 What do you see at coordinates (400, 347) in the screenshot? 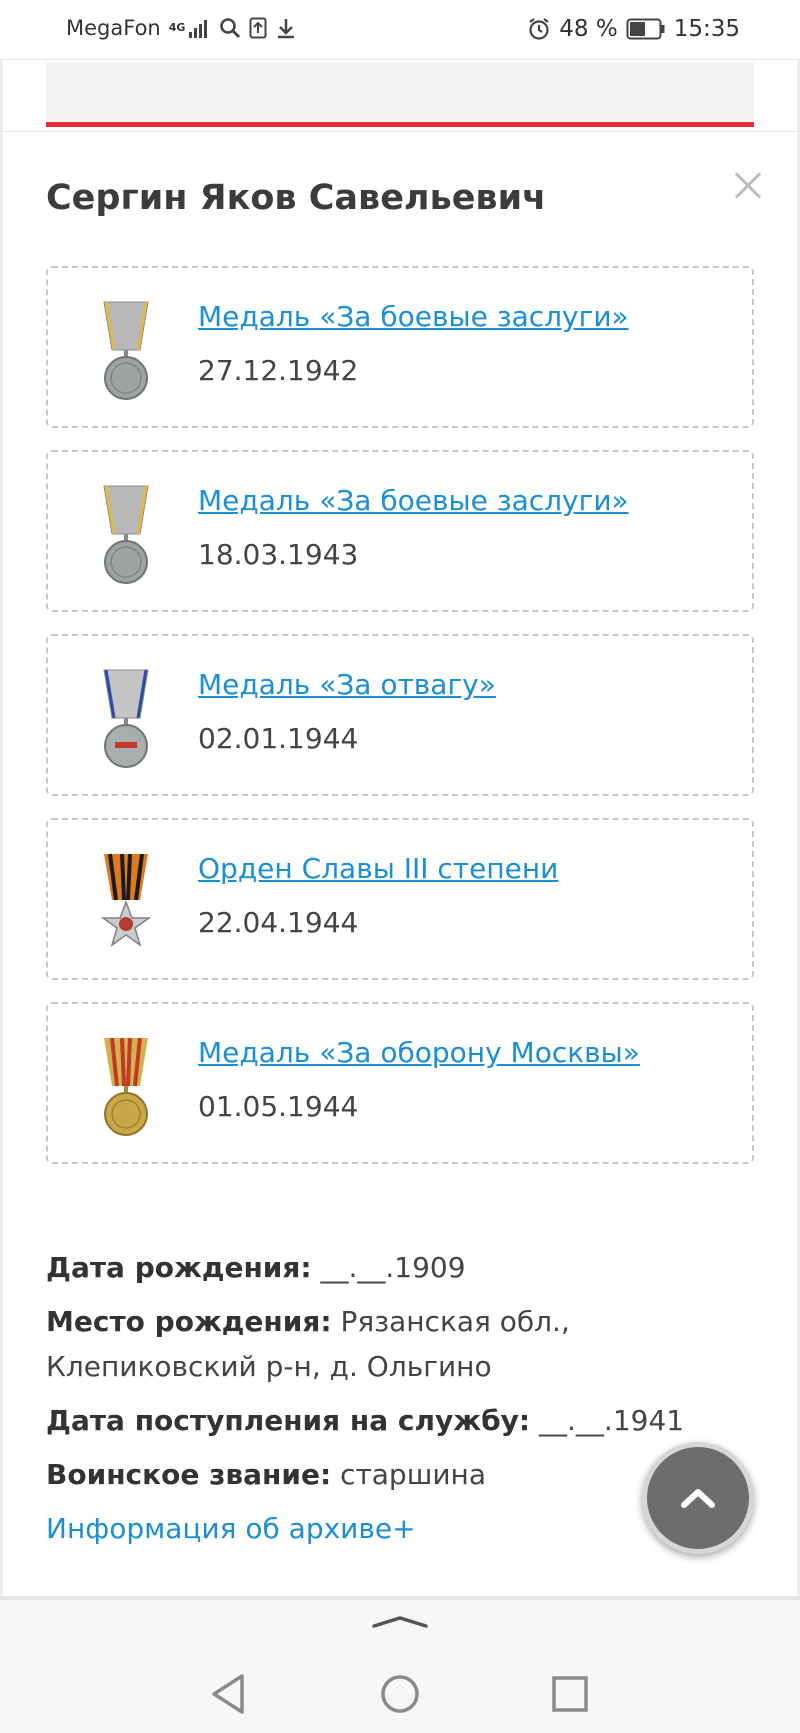
I see `award-card: Медаль «За боевые заслуги» 27.12.1942` at bounding box center [400, 347].